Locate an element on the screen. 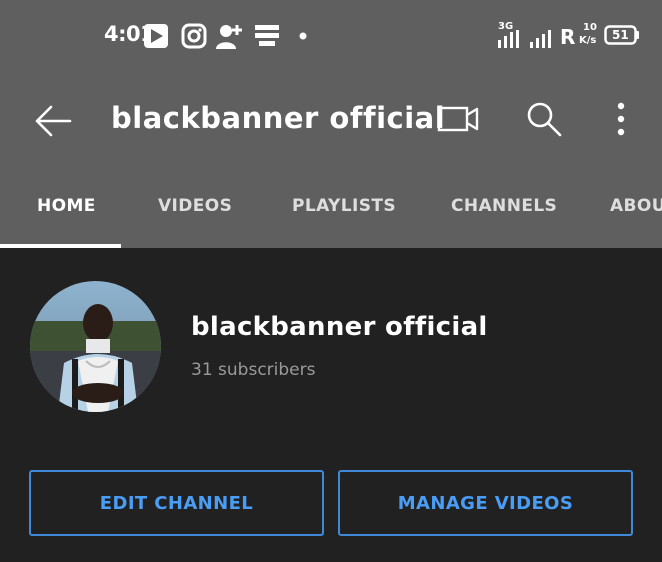 The height and width of the screenshot is (562, 662). message-icon is located at coordinates (267, 36).